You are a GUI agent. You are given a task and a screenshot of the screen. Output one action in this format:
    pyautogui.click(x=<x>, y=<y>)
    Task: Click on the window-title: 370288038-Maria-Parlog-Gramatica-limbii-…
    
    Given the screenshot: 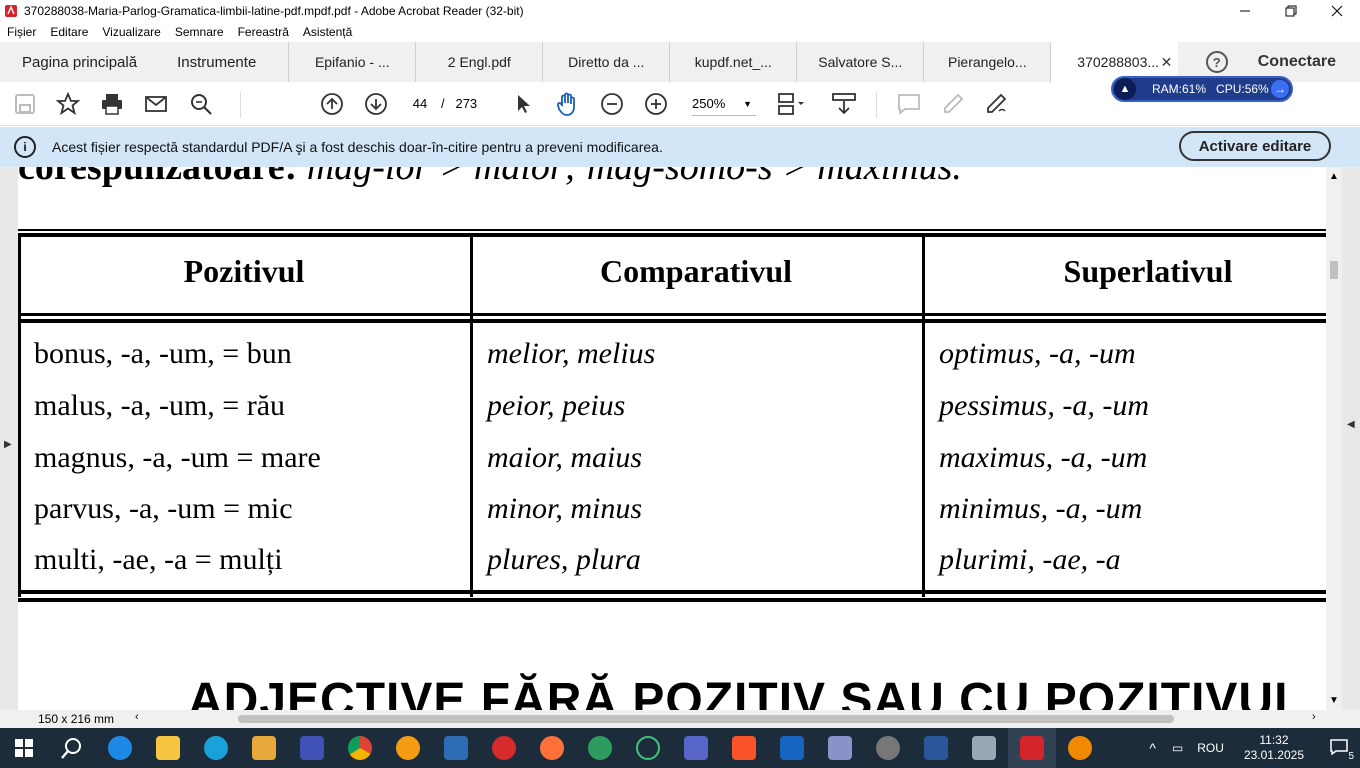 What is the action you would take?
    pyautogui.click(x=274, y=11)
    